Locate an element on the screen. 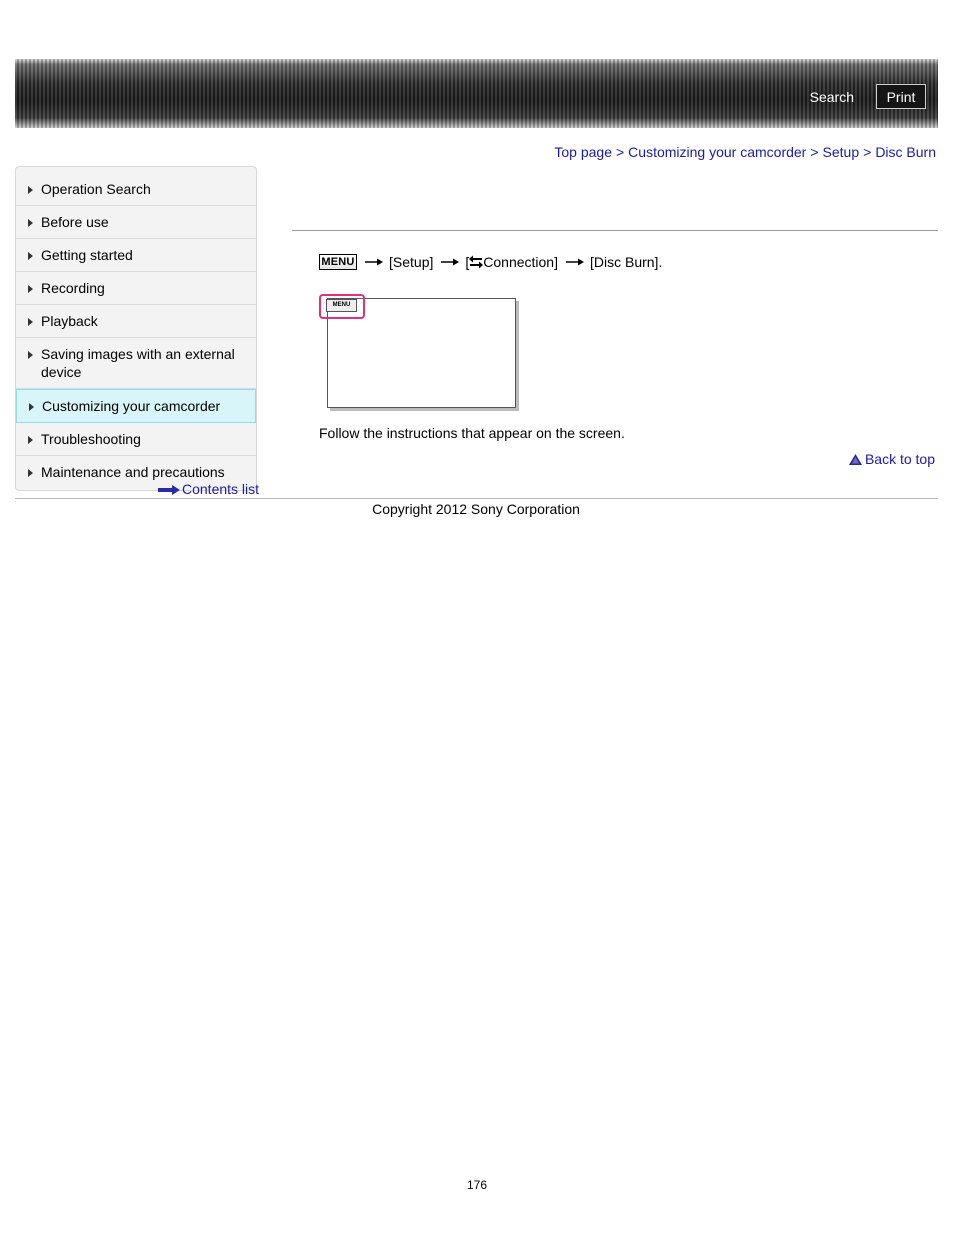  sidebar-item-customizing: Customizing your camcorder is located at coordinates (136, 406).